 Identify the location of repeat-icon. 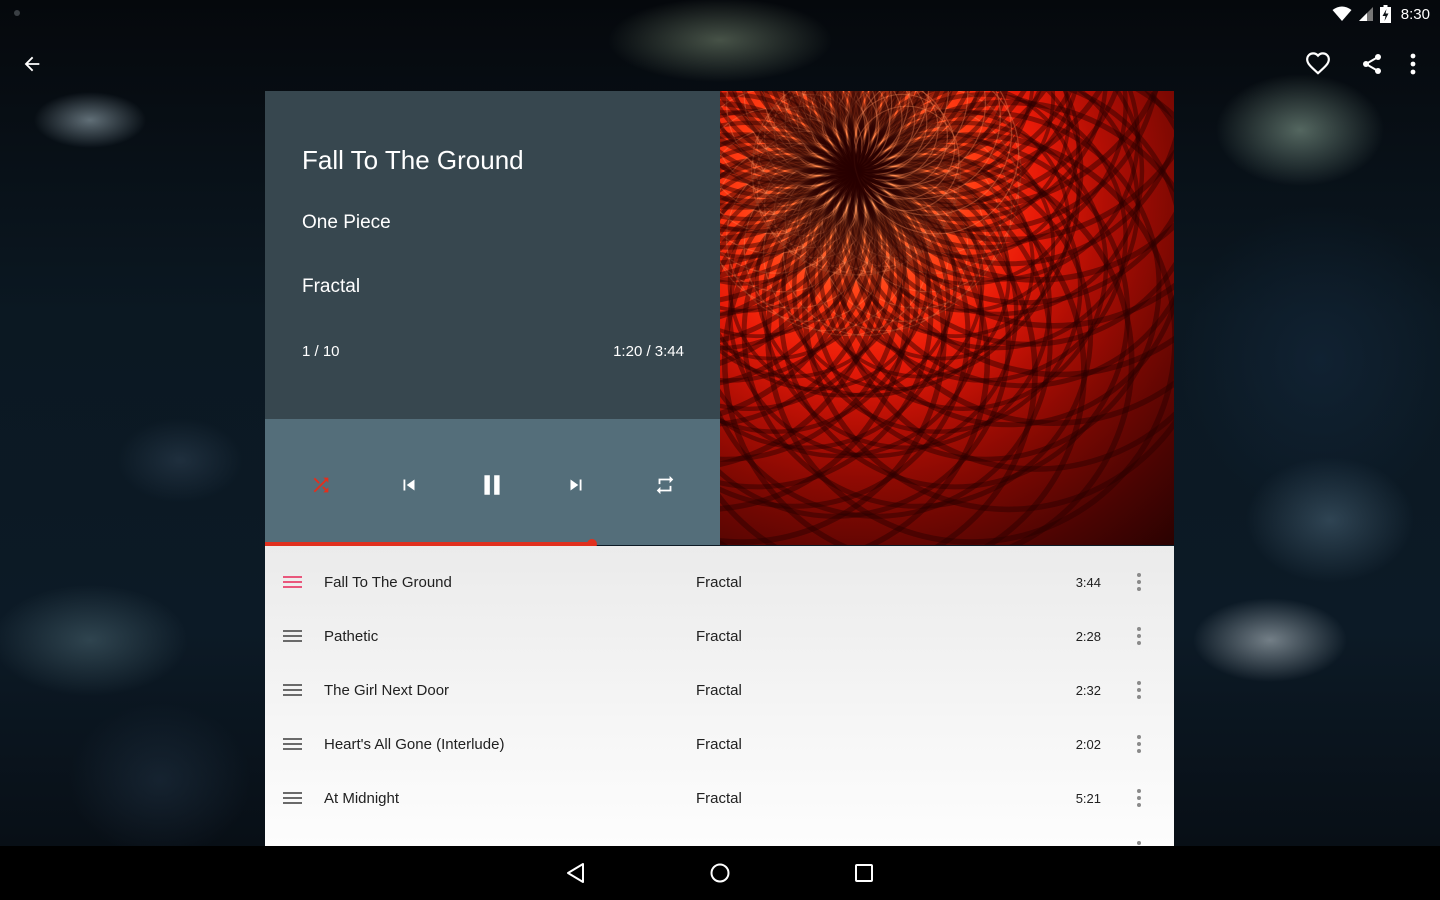
(665, 485).